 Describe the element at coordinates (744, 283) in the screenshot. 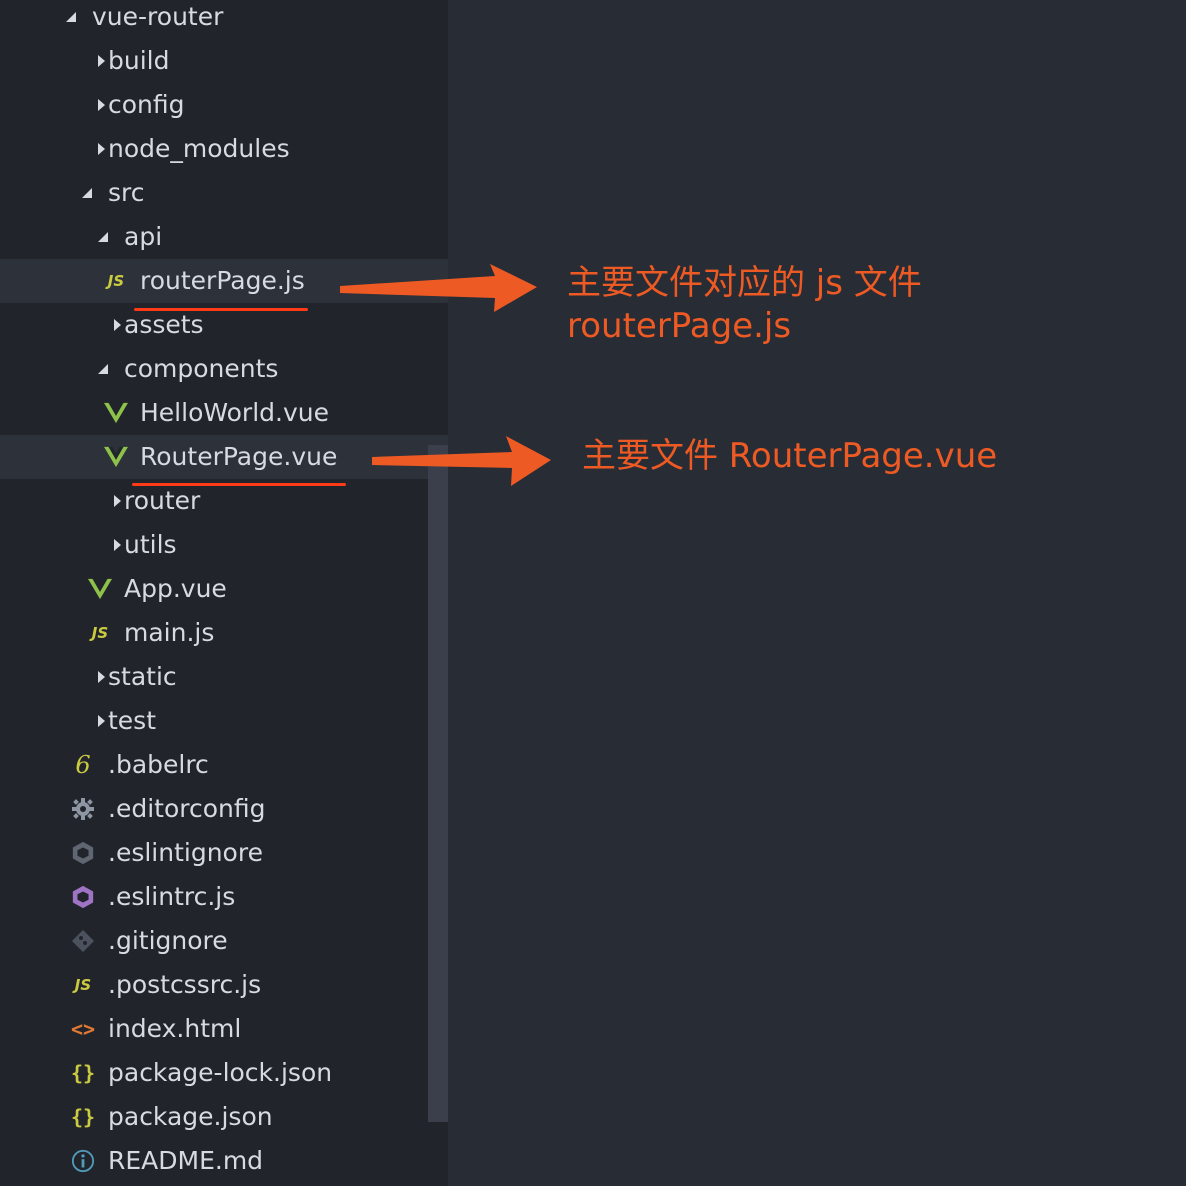

I see `annotation-js-line1: 主要文件对应的 js 文件` at that location.